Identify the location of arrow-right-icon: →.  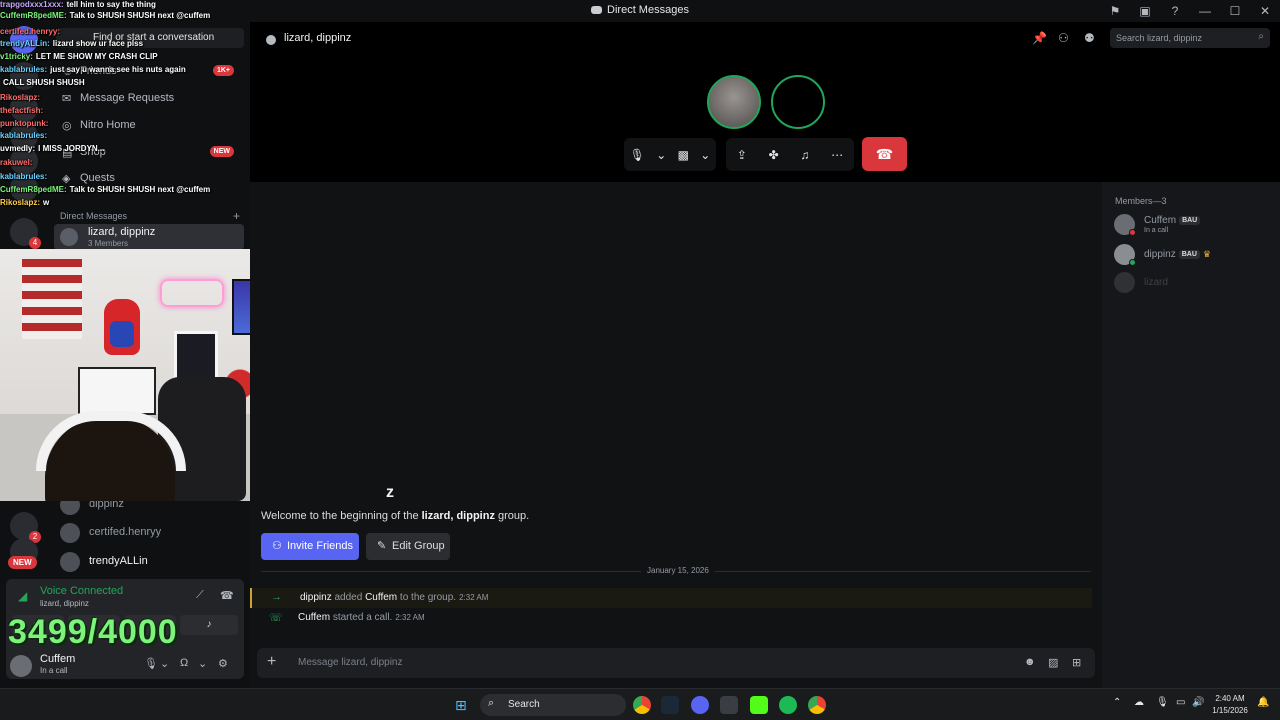
(276, 597).